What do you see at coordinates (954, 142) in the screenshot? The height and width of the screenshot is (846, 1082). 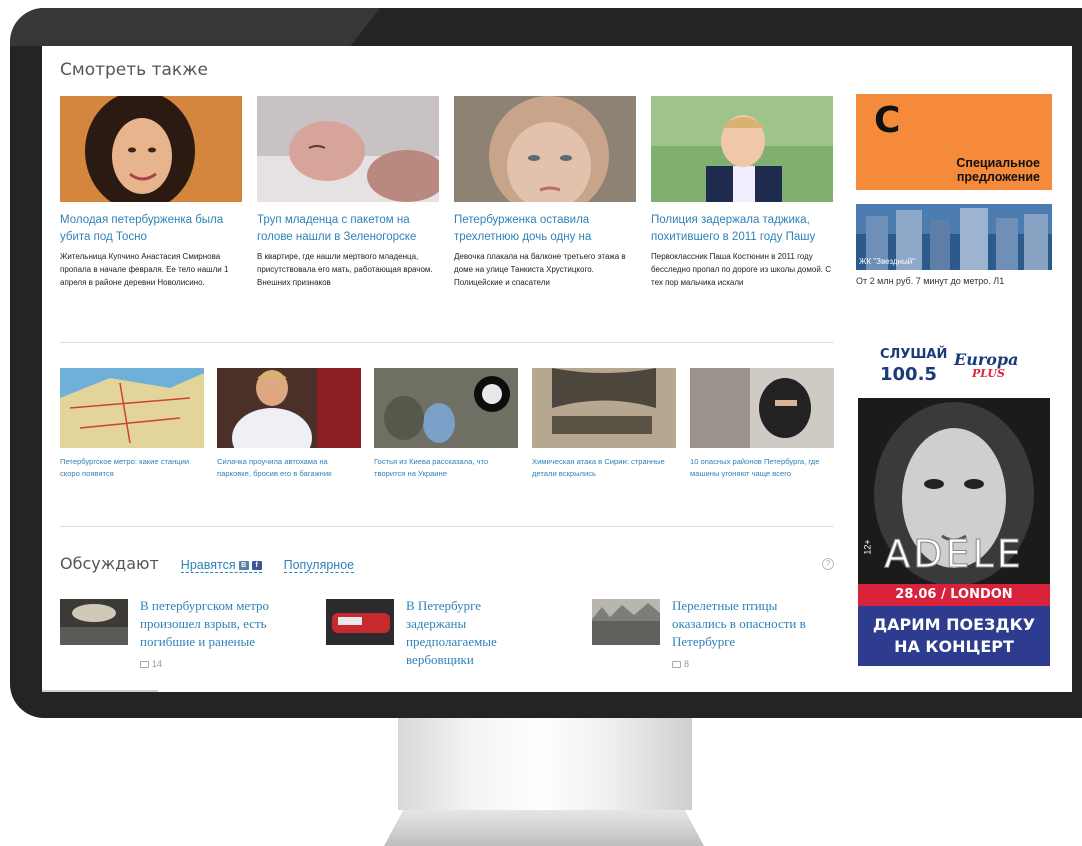 I see `special-offer-ad: С Специальное предложение` at bounding box center [954, 142].